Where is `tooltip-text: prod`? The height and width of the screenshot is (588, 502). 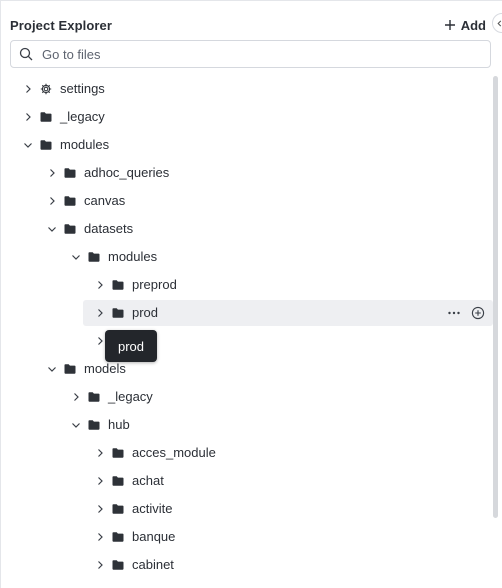 tooltip-text: prod is located at coordinates (131, 346).